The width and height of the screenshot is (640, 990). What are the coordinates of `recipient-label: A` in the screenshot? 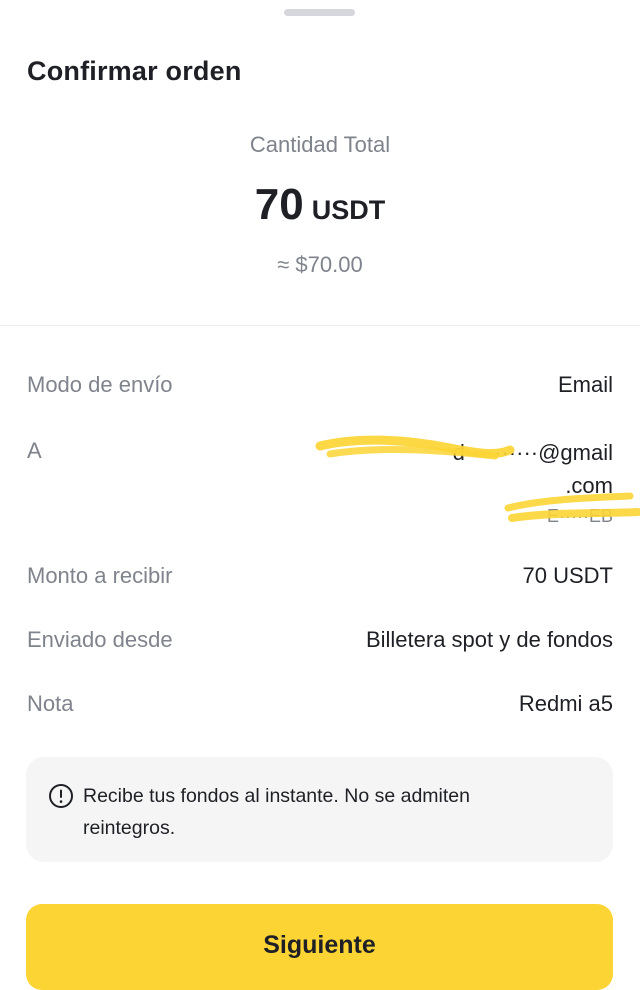 It's located at (34, 450).